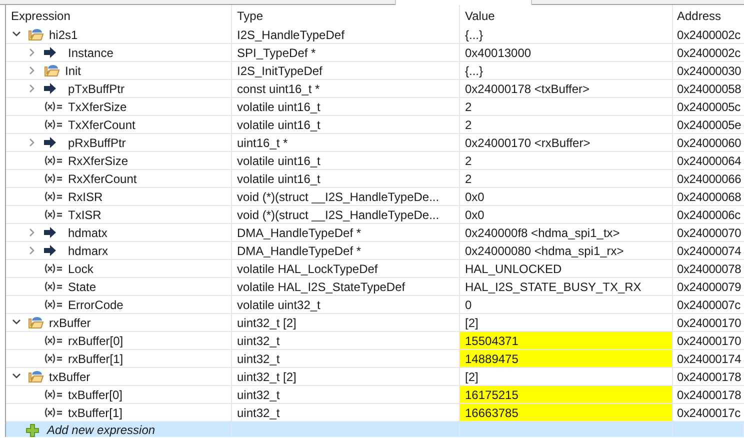 This screenshot has height=438, width=744. What do you see at coordinates (95, 359) in the screenshot?
I see `expression-name: rxBuffer[1]` at bounding box center [95, 359].